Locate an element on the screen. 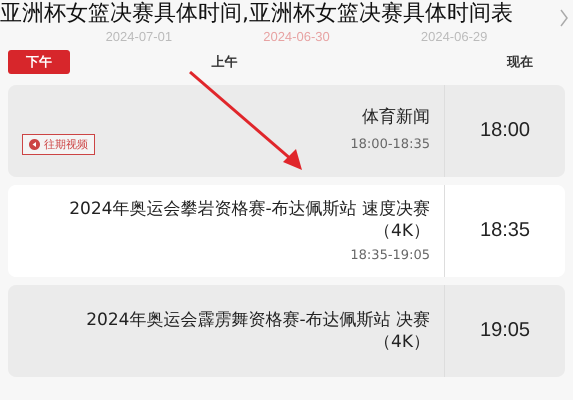  program-title: 体育新闻 is located at coordinates (396, 117).